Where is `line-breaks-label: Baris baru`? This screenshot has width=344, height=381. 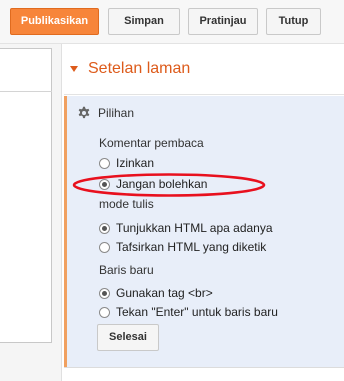 line-breaks-label: Baris baru is located at coordinates (126, 270).